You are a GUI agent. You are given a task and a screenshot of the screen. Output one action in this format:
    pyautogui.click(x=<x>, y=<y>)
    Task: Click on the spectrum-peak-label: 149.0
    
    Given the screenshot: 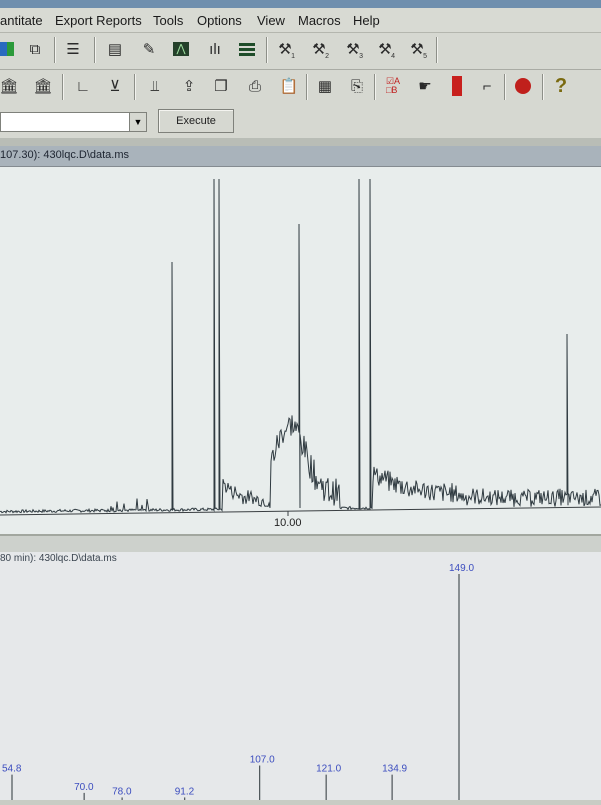 What is the action you would take?
    pyautogui.click(x=461, y=568)
    